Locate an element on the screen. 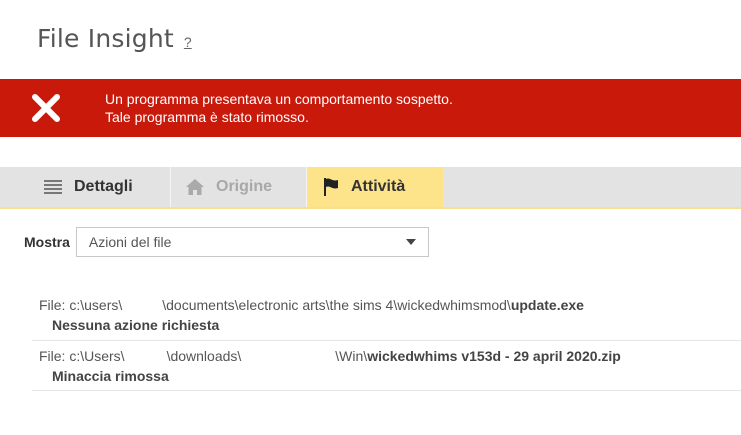 Image resolution: width=741 pixels, height=435 pixels. tab-origine-label: Origine is located at coordinates (244, 186).